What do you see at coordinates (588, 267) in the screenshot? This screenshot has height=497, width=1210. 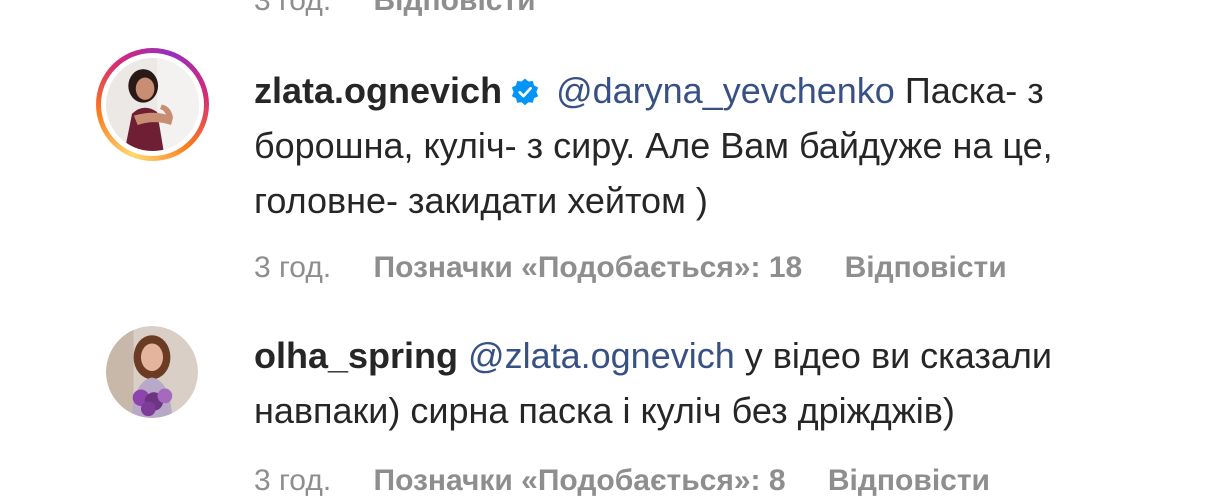 I see `likes-count-button: Позначки «Подобається»: 18` at bounding box center [588, 267].